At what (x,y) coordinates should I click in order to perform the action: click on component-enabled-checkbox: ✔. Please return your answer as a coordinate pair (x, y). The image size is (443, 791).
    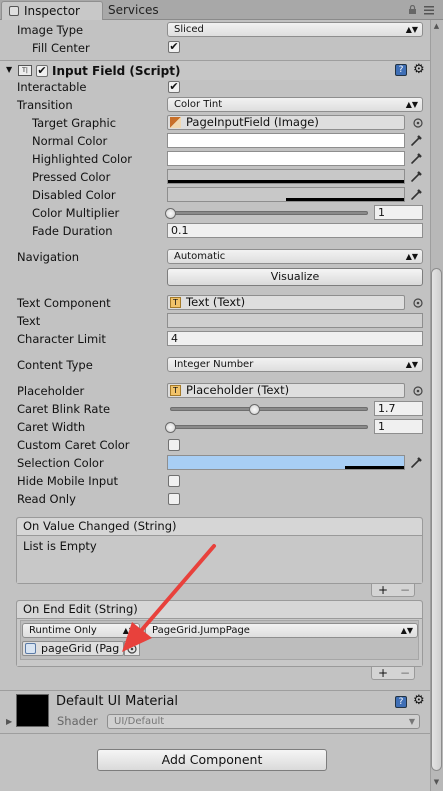
    Looking at the image, I should click on (42, 71).